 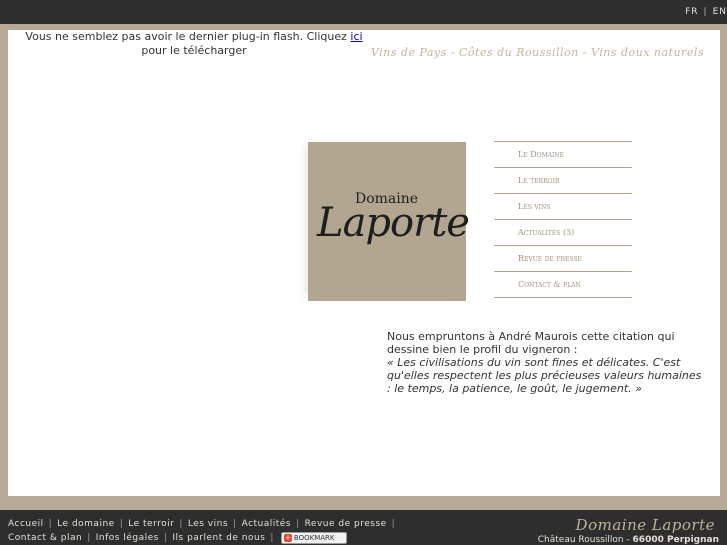 I want to click on nav-item-les-vins: Les vins, so click(x=563, y=207).